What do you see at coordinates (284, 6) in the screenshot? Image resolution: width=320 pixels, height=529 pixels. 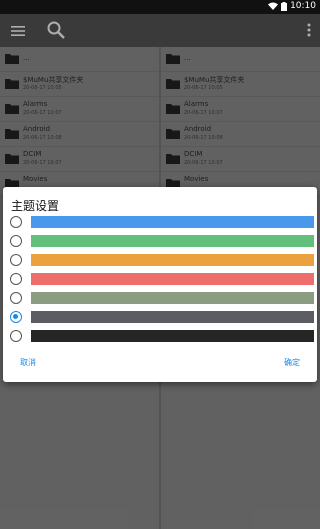 I see `battery-icon` at bounding box center [284, 6].